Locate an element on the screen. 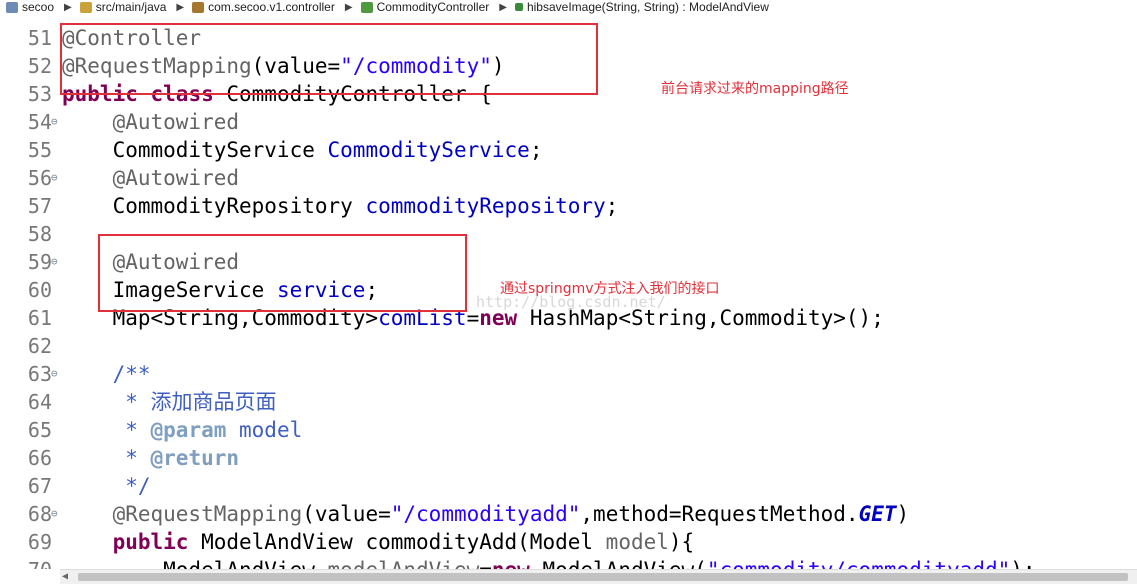 The image size is (1137, 584). highlight-box-autowired-service is located at coordinates (282, 273).